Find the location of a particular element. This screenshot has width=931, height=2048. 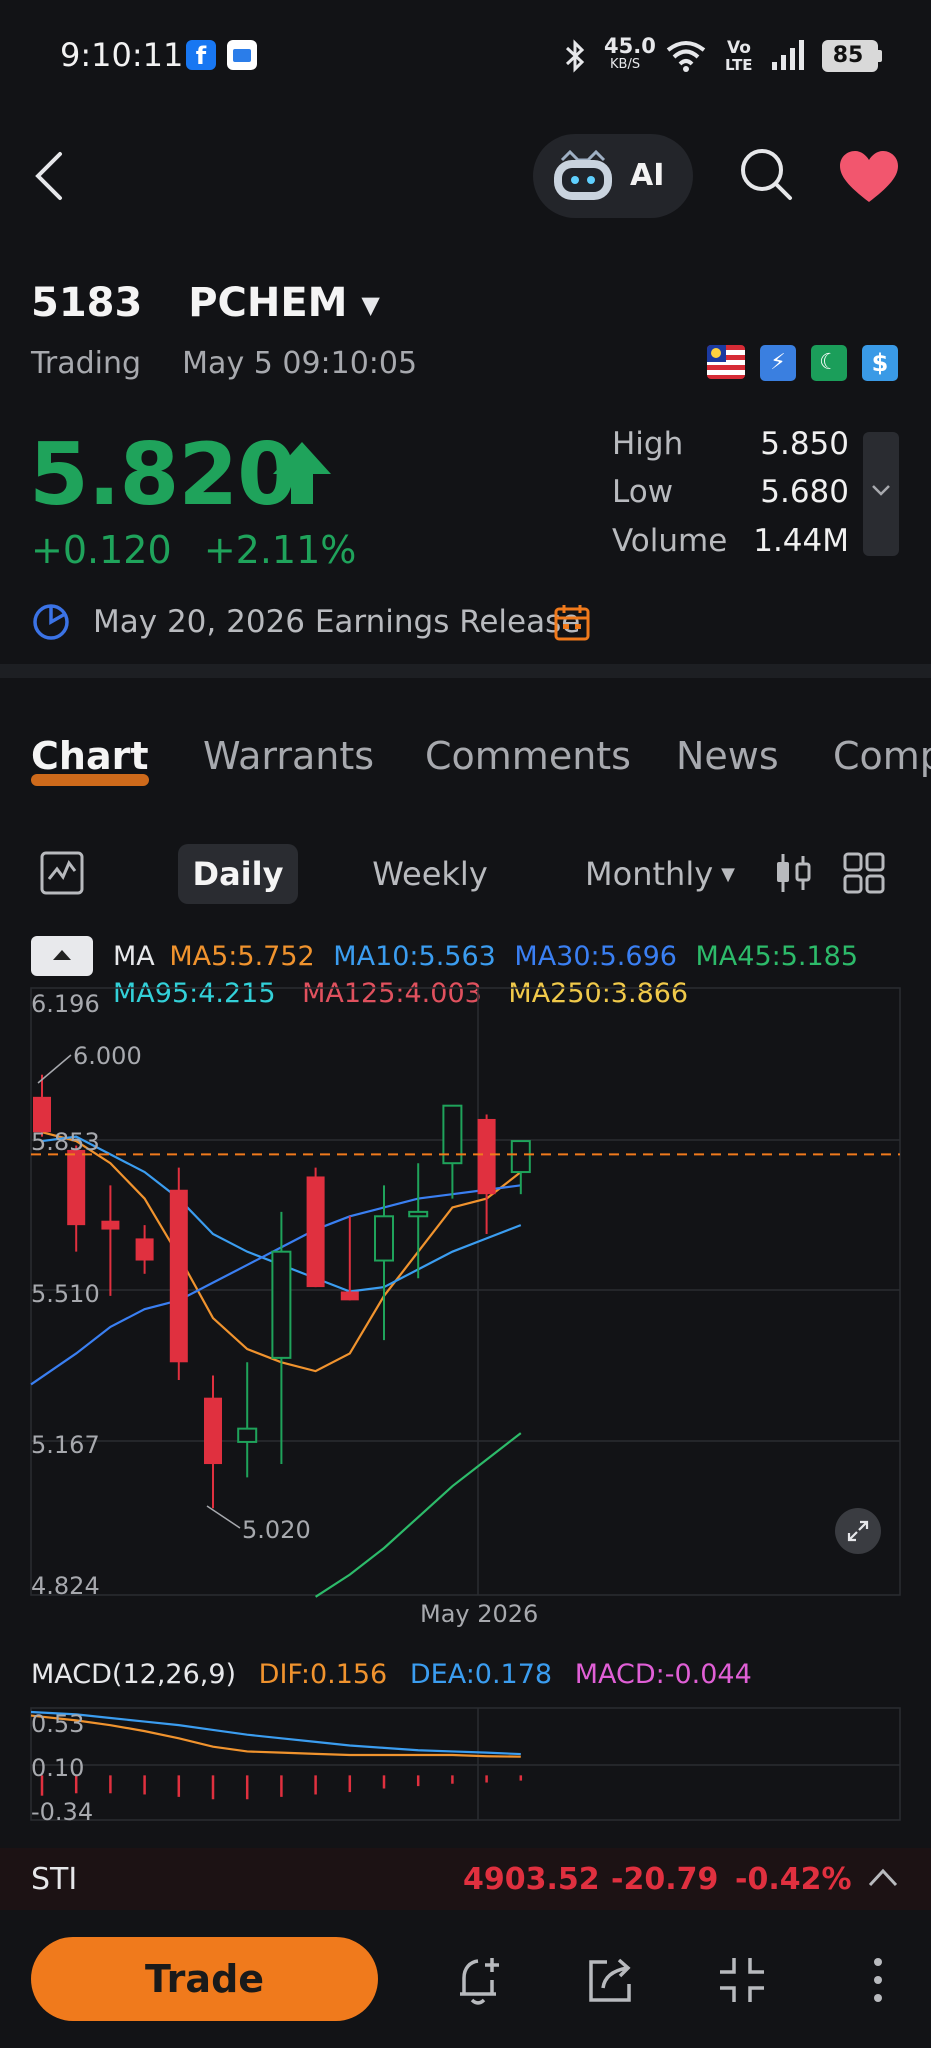

stock-title: 5183 PCHEM ▼ is located at coordinates (205, 303).